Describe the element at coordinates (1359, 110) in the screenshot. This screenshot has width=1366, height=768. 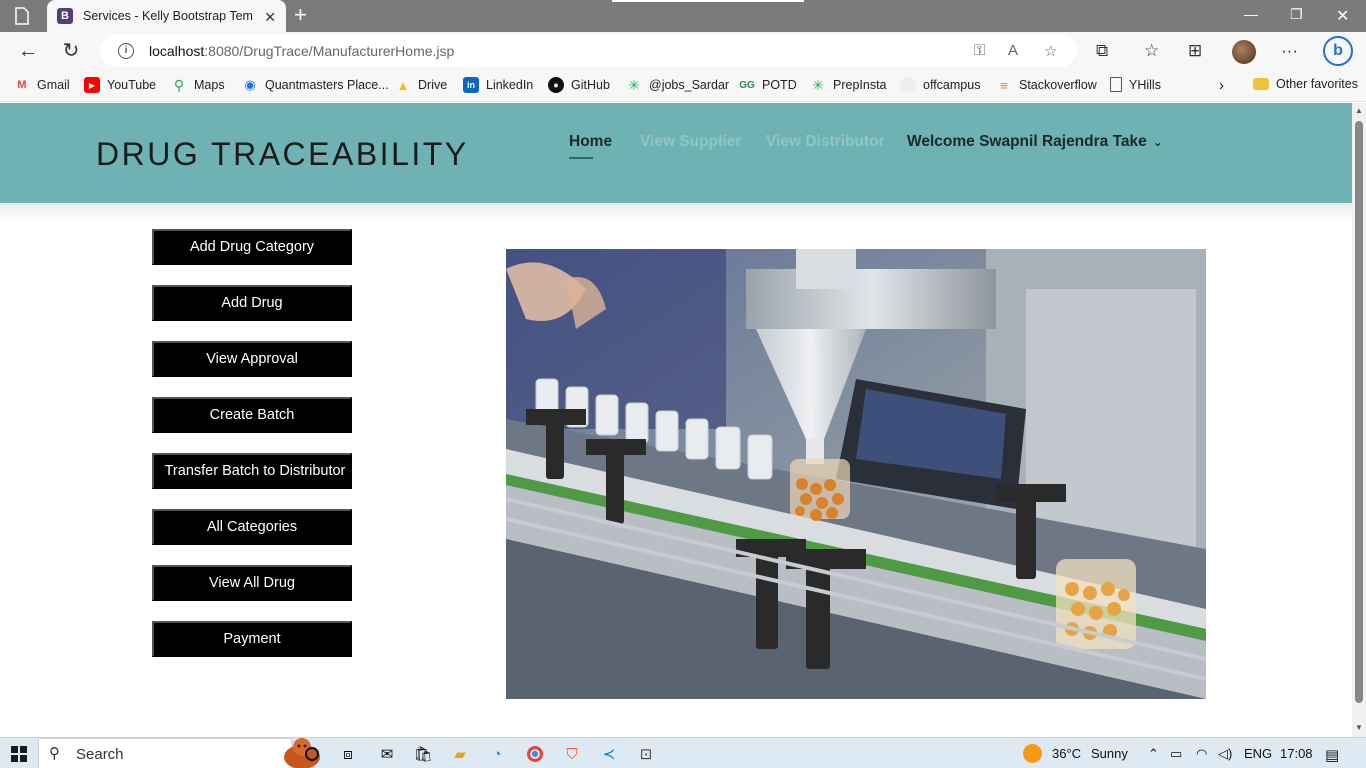
I see `scroll-up-icon: ▲` at that location.